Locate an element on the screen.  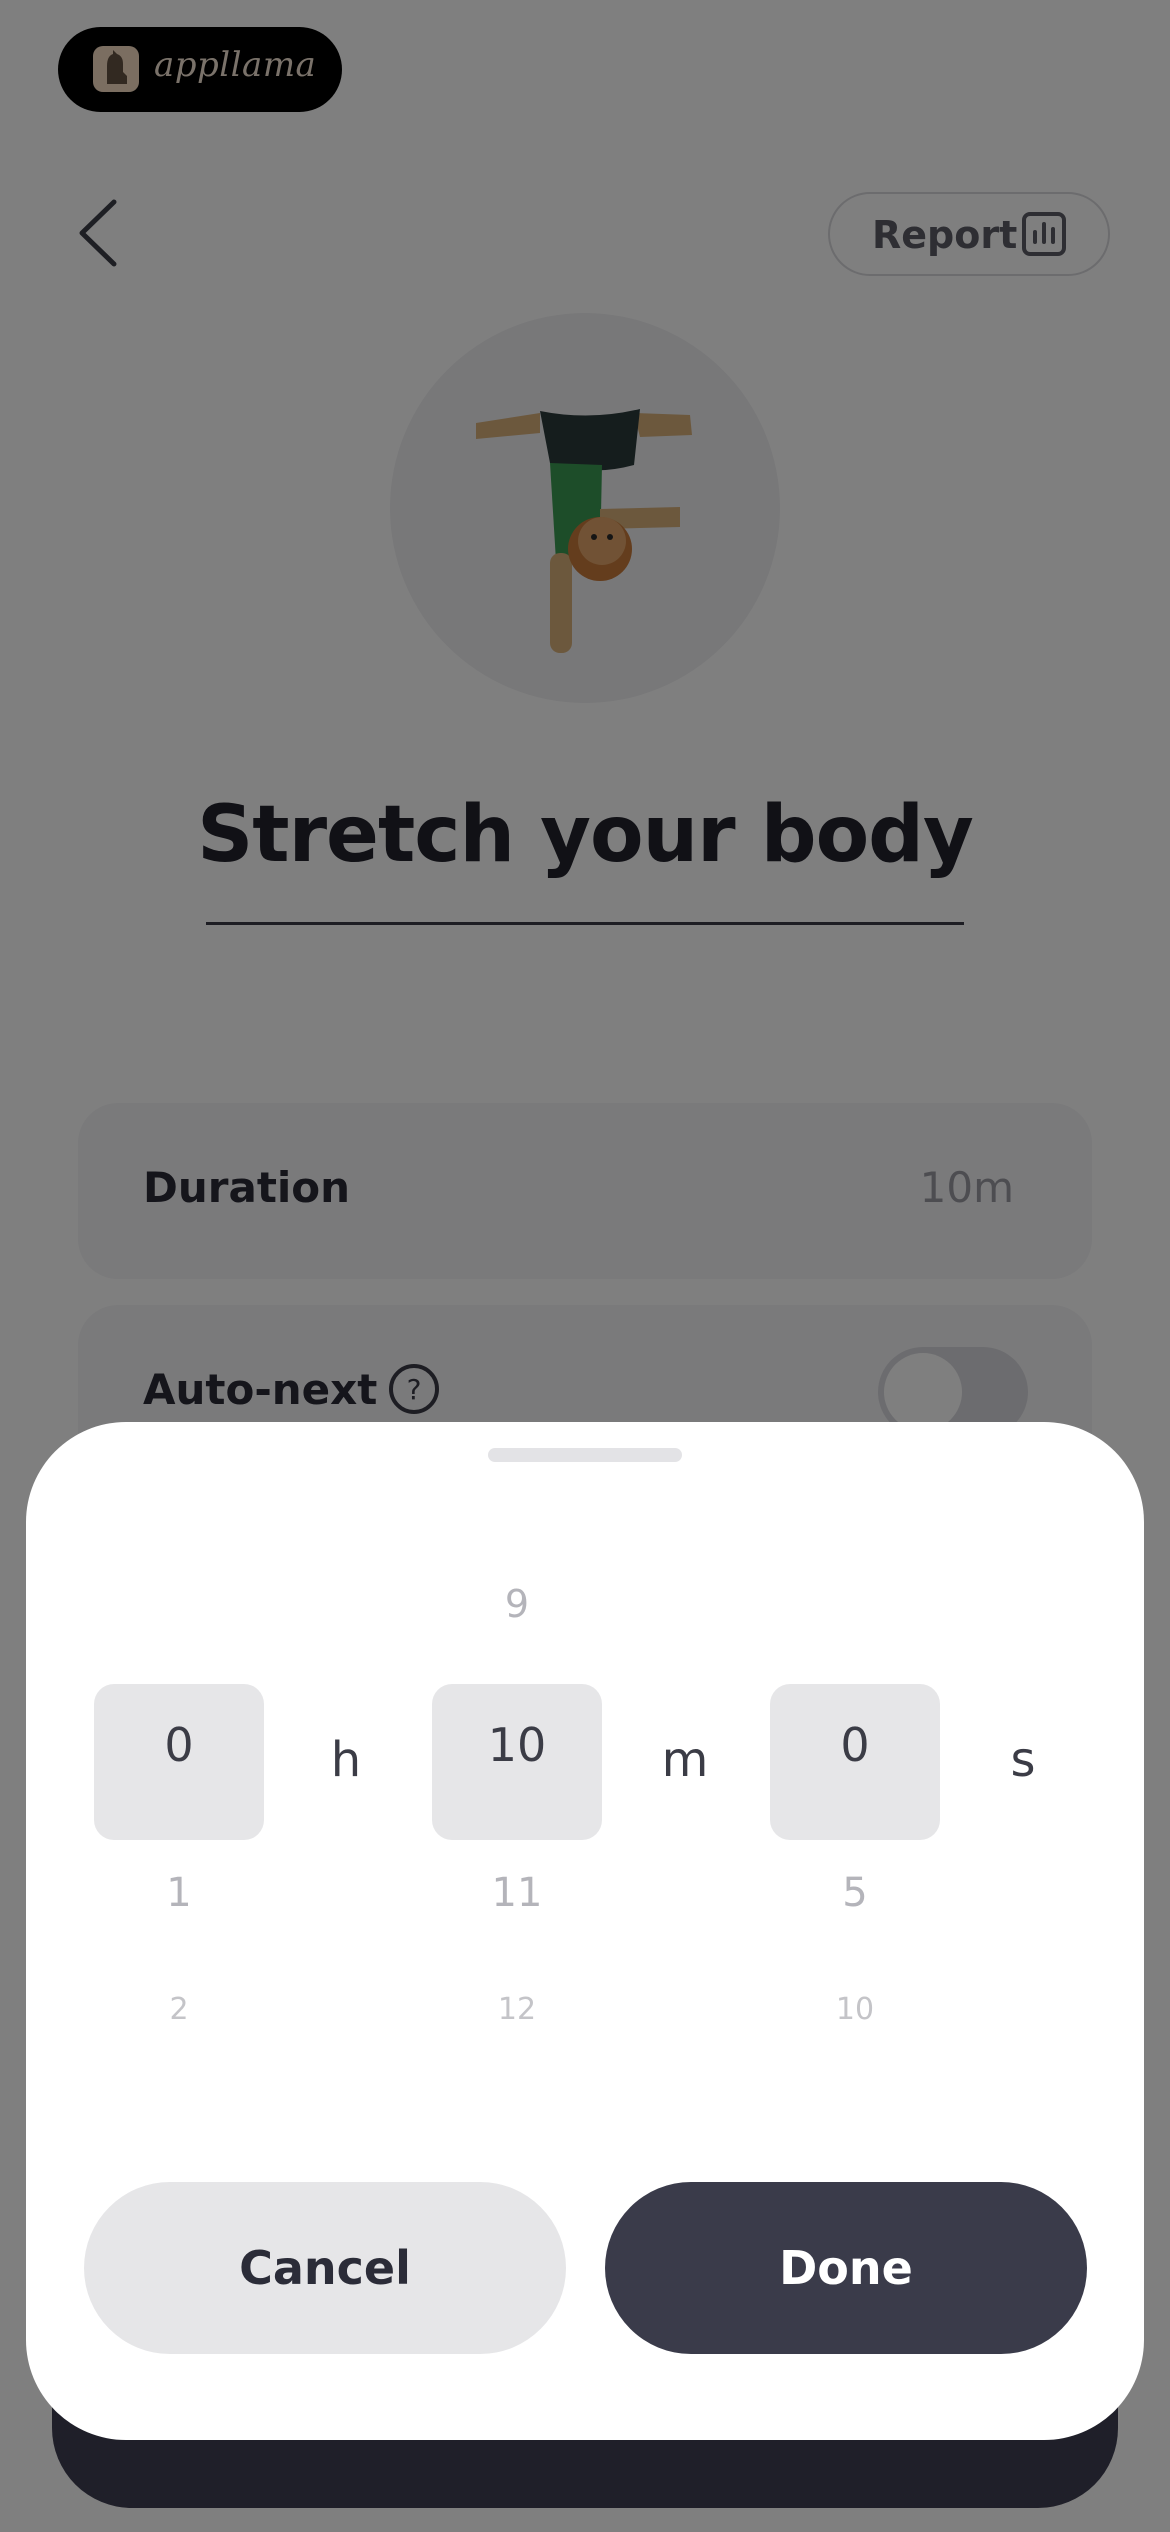
minutes-unit: m is located at coordinates (685, 1760).